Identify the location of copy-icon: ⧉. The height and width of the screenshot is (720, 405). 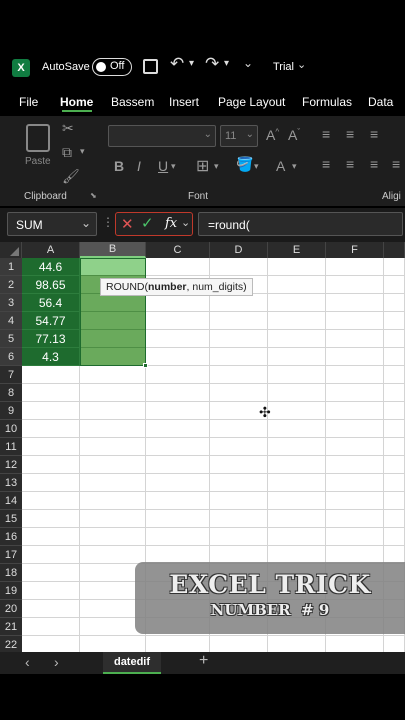
(67, 152).